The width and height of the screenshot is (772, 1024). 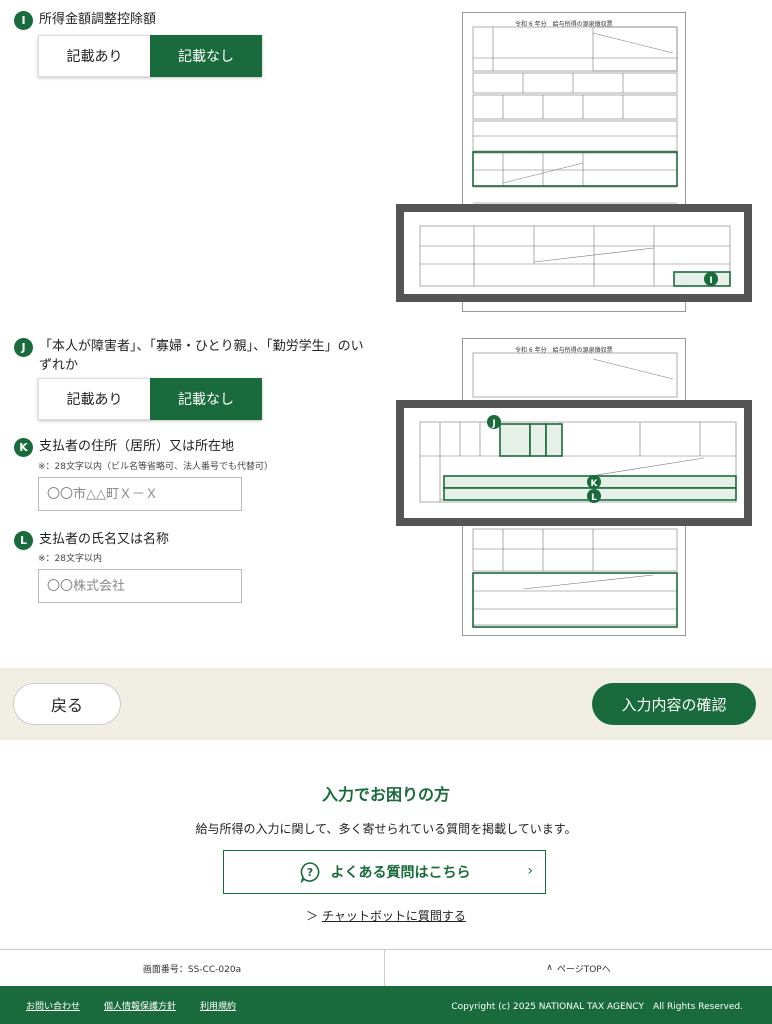 What do you see at coordinates (595, 484) in the screenshot?
I see `zoom-marker-k: K` at bounding box center [595, 484].